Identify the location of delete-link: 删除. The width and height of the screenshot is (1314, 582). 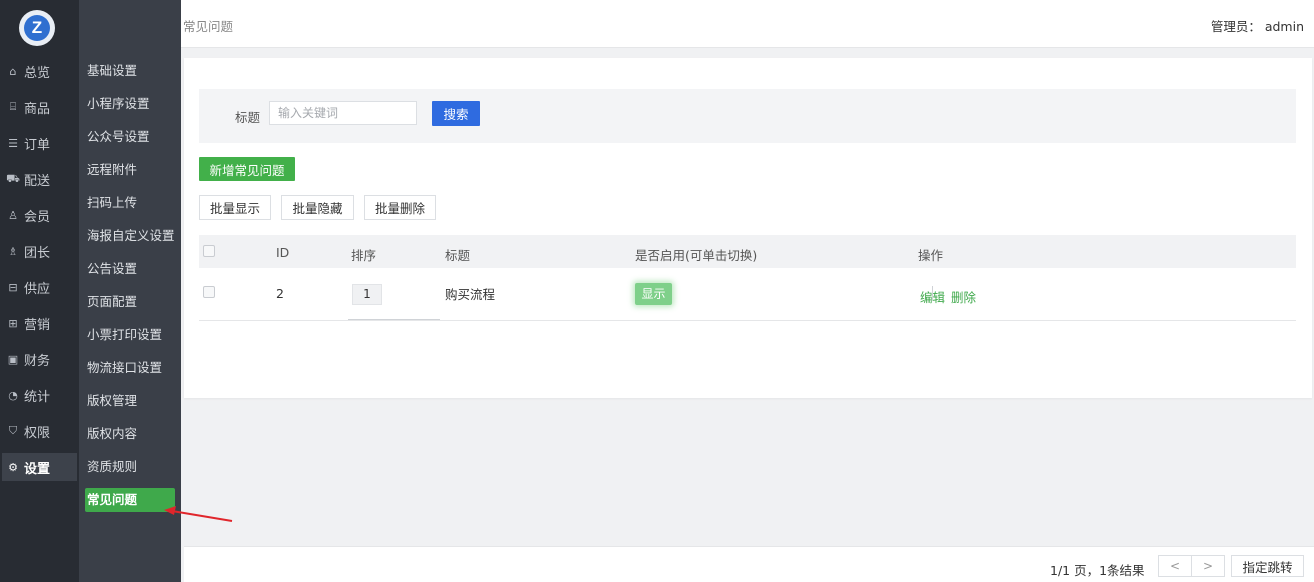
(963, 296).